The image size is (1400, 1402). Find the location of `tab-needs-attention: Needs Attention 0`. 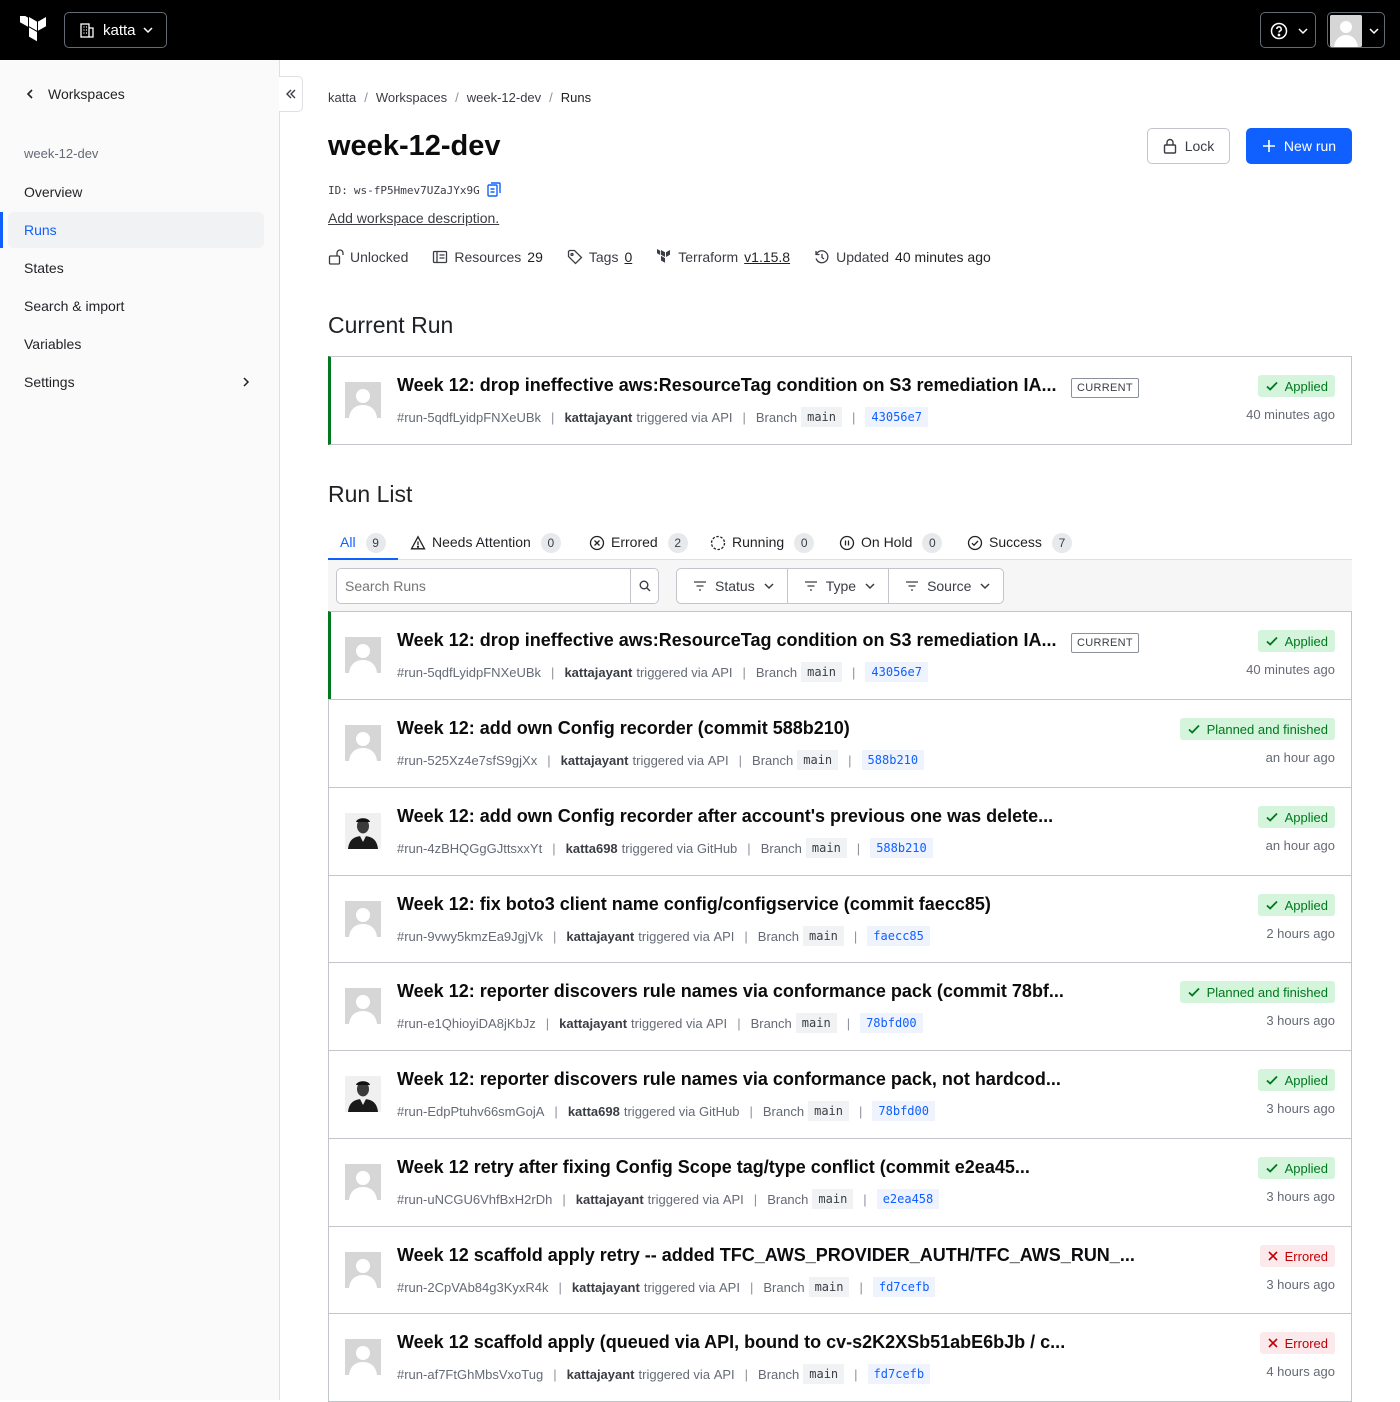

tab-needs-attention: Needs Attention 0 is located at coordinates (485, 545).